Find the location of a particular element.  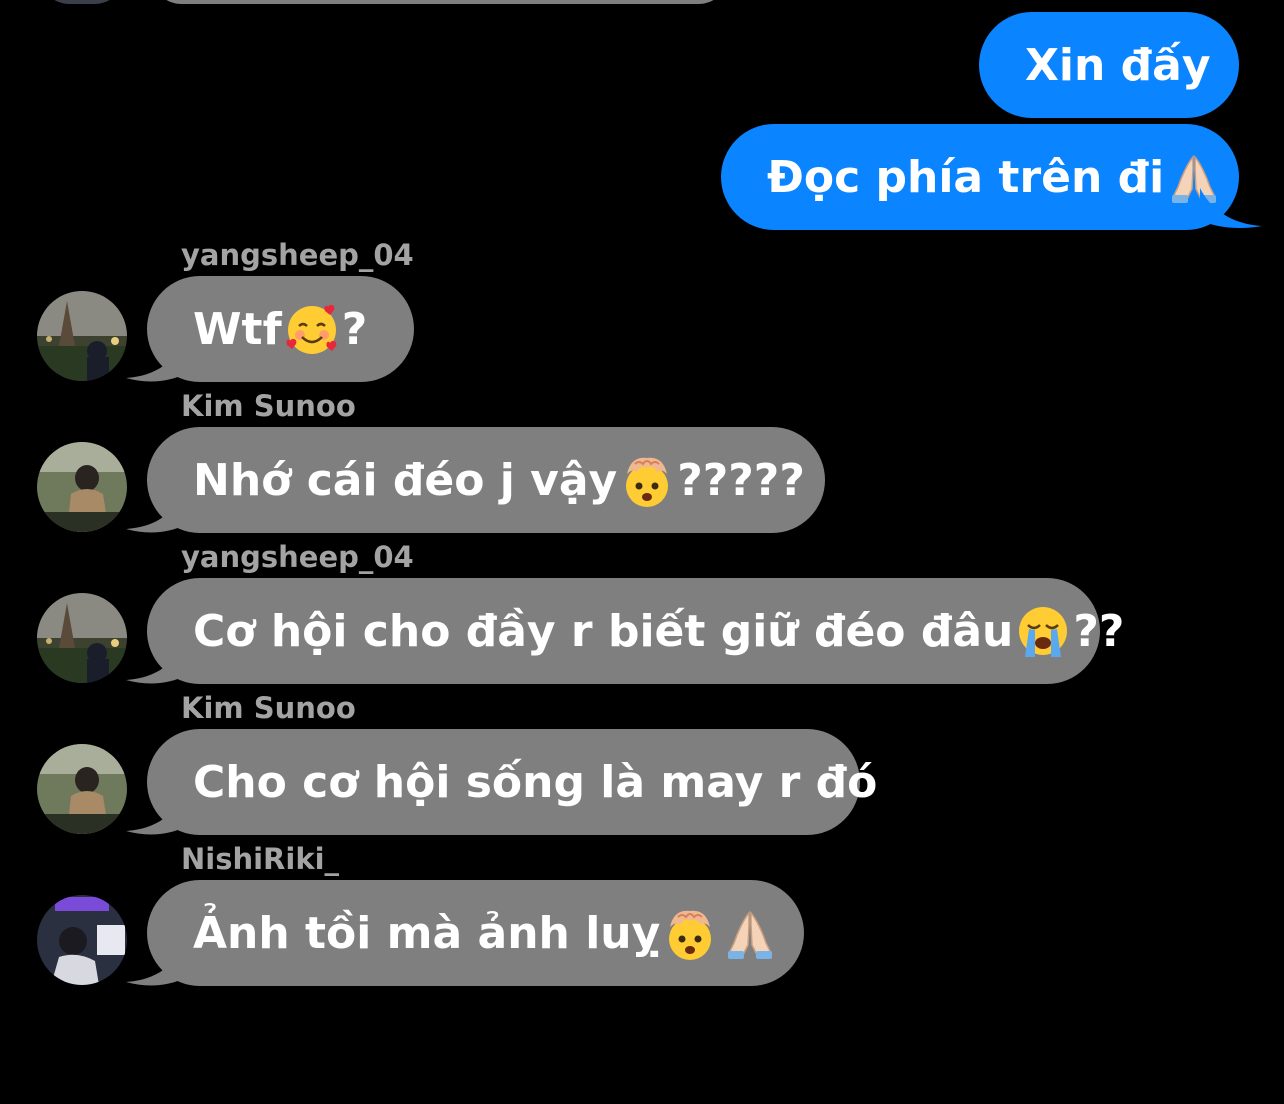

incoming-message-bubble: Ảnh tồi mà ảnh luỵ is located at coordinates (475, 933).